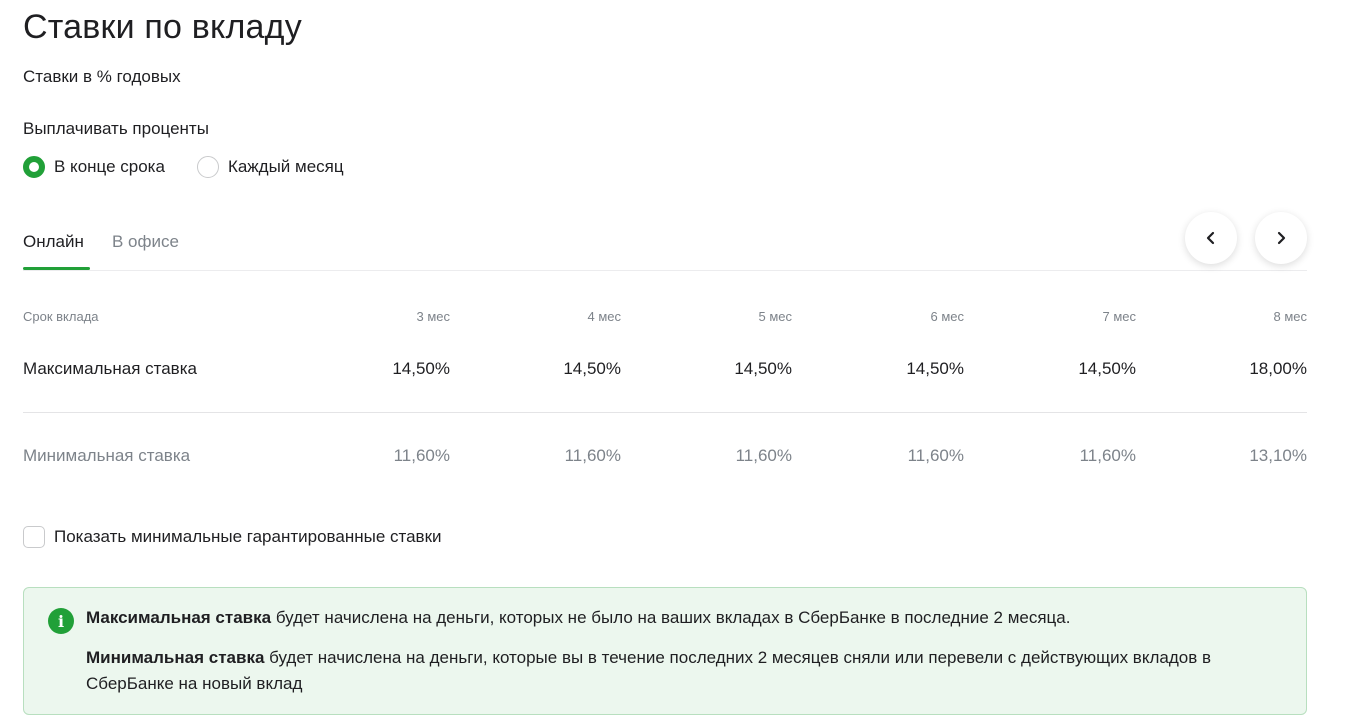  Describe the element at coordinates (34, 167) in the screenshot. I see `radio-checked-icon` at that location.